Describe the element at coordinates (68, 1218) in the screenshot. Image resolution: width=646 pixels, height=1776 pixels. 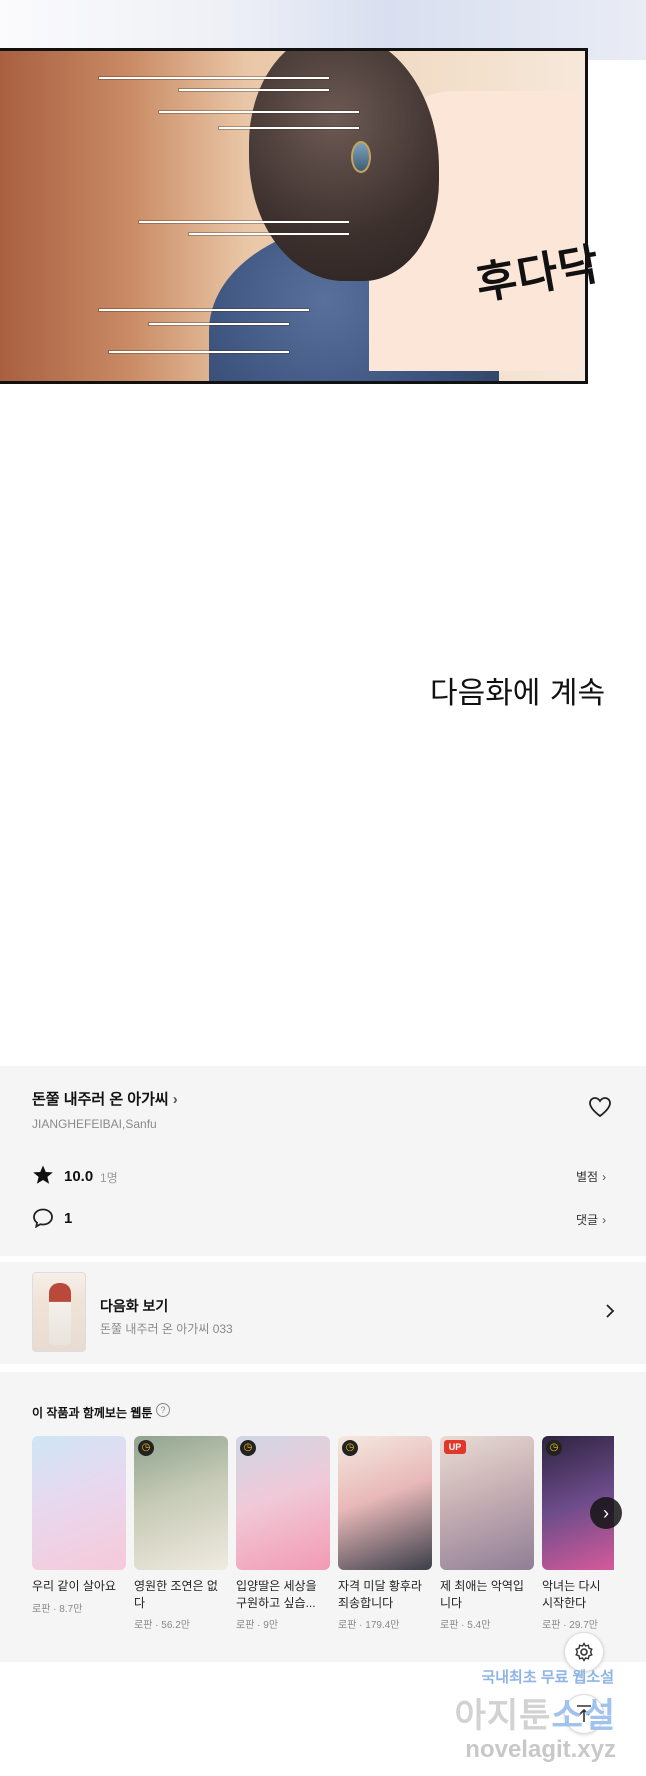
I see `comment-count: 1` at that location.